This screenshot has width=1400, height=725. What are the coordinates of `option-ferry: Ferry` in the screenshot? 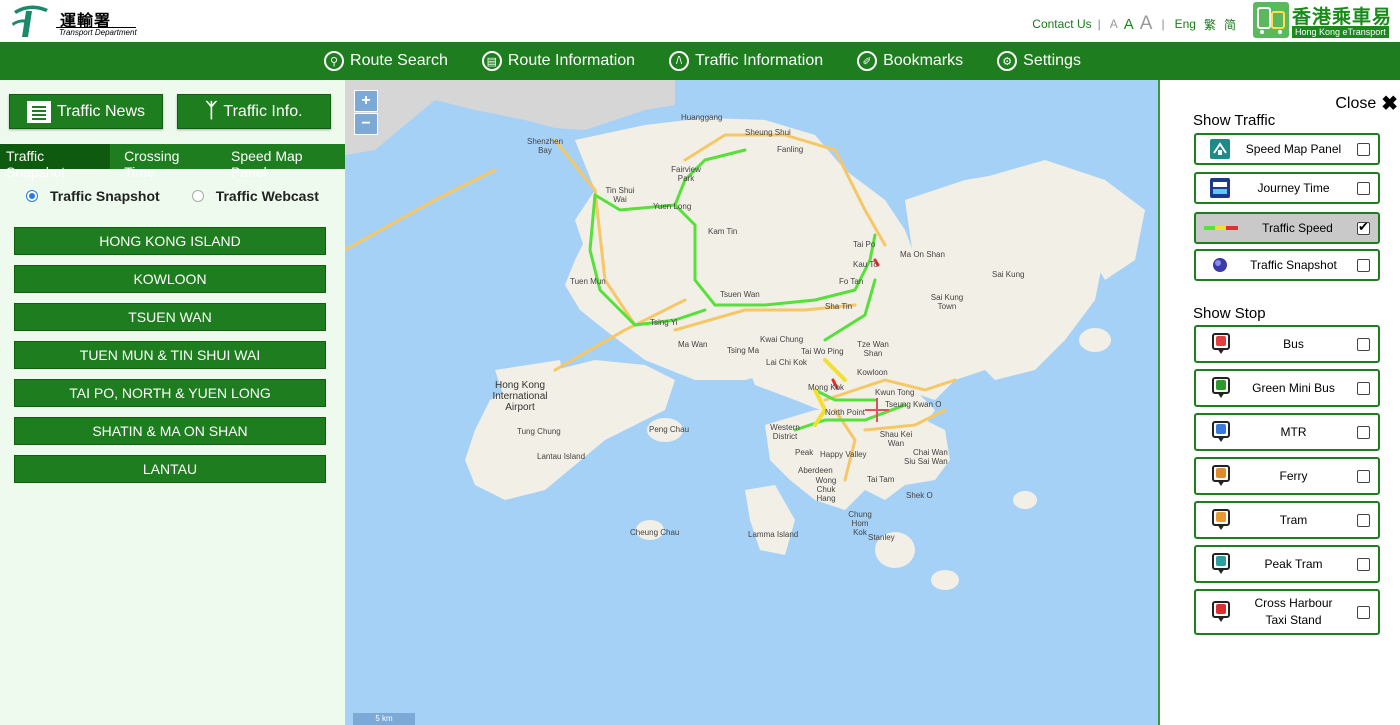 It's located at (1287, 476).